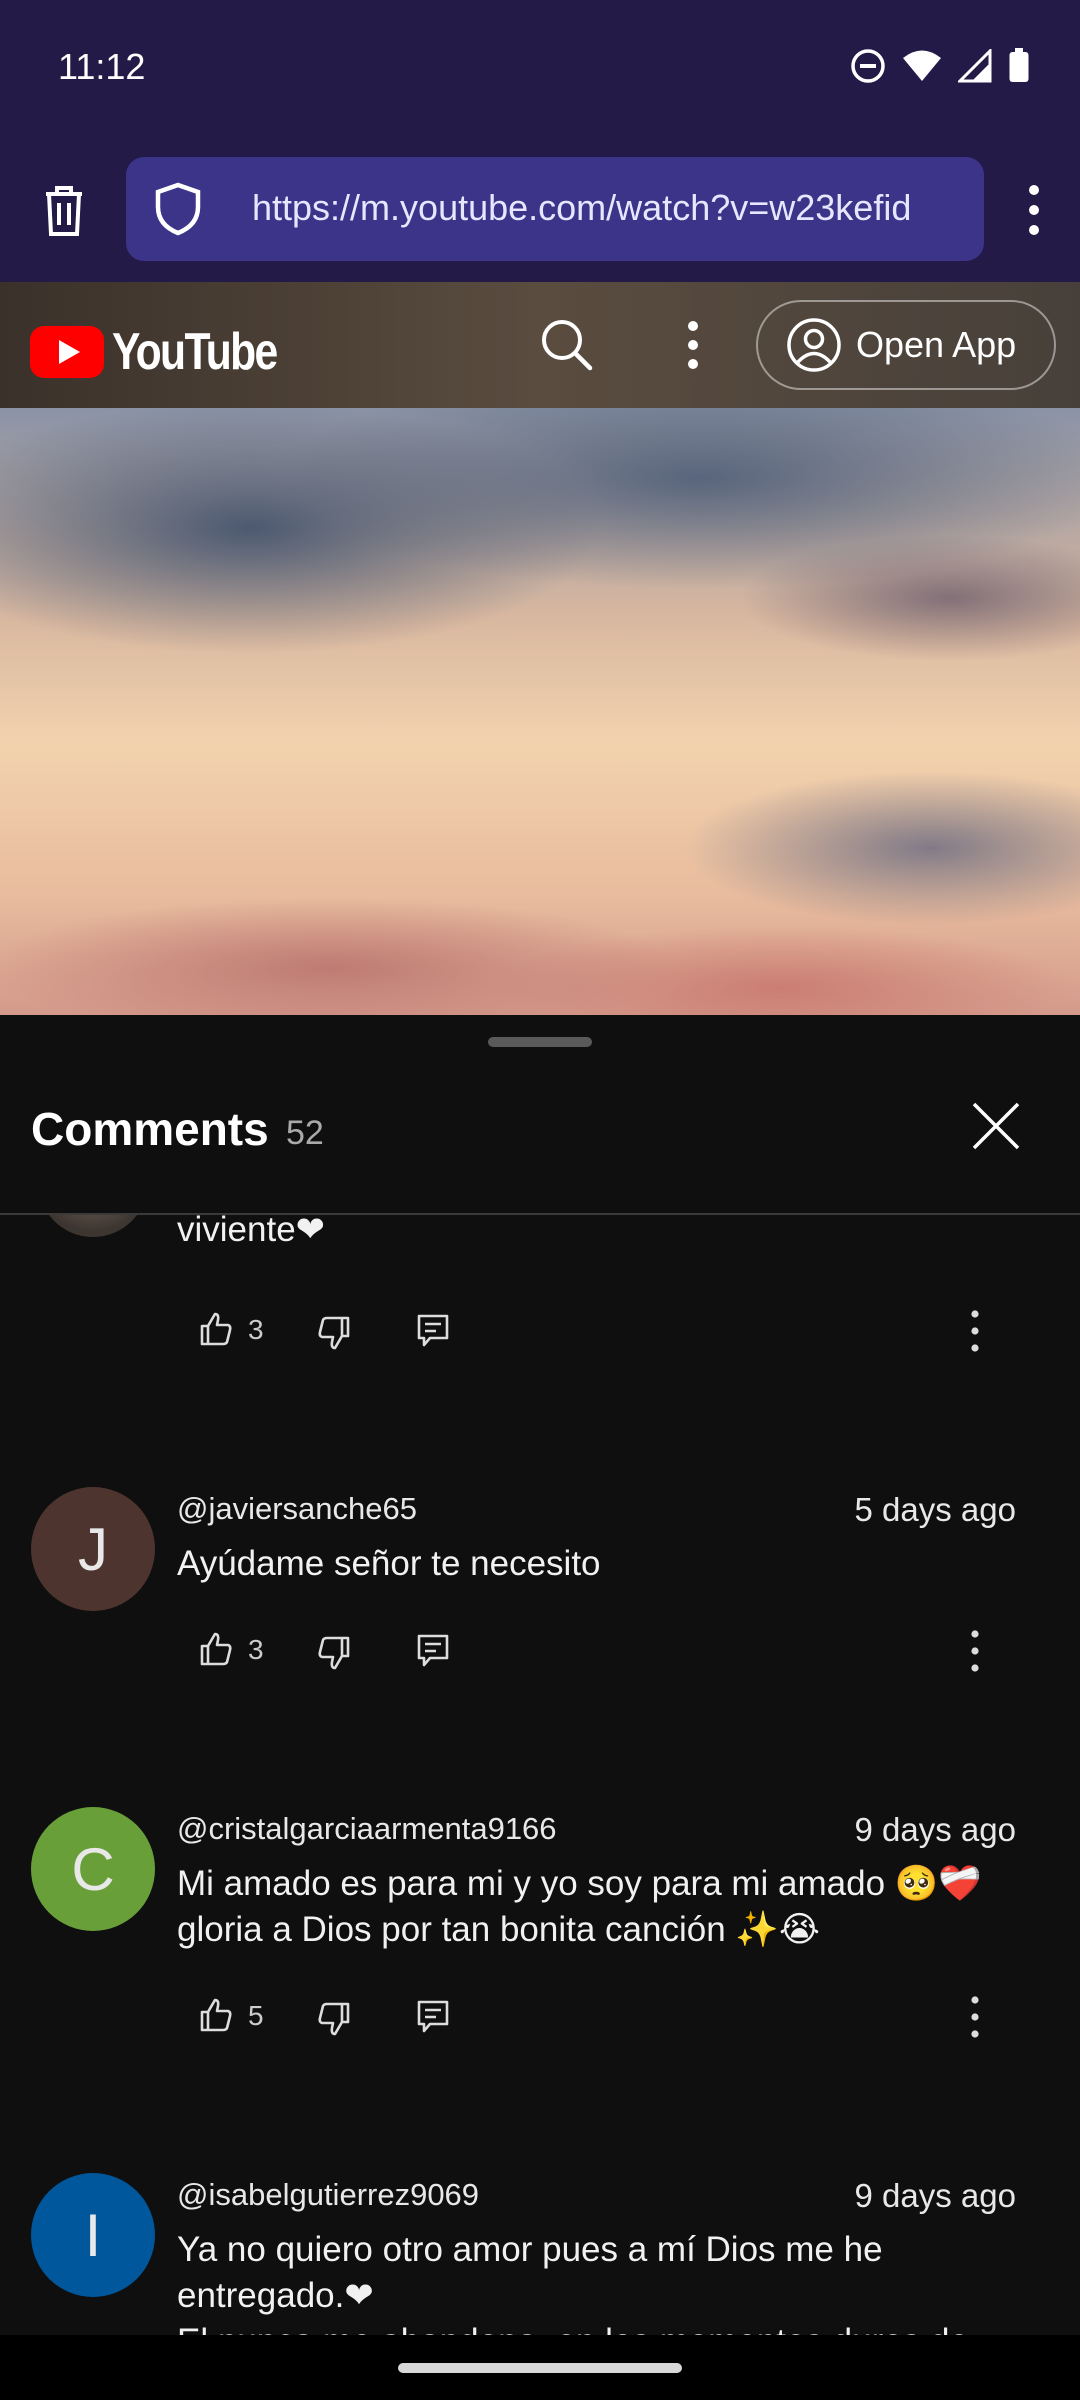 This screenshot has width=1080, height=2400. Describe the element at coordinates (93, 1869) in the screenshot. I see `comment-avatar: C` at that location.